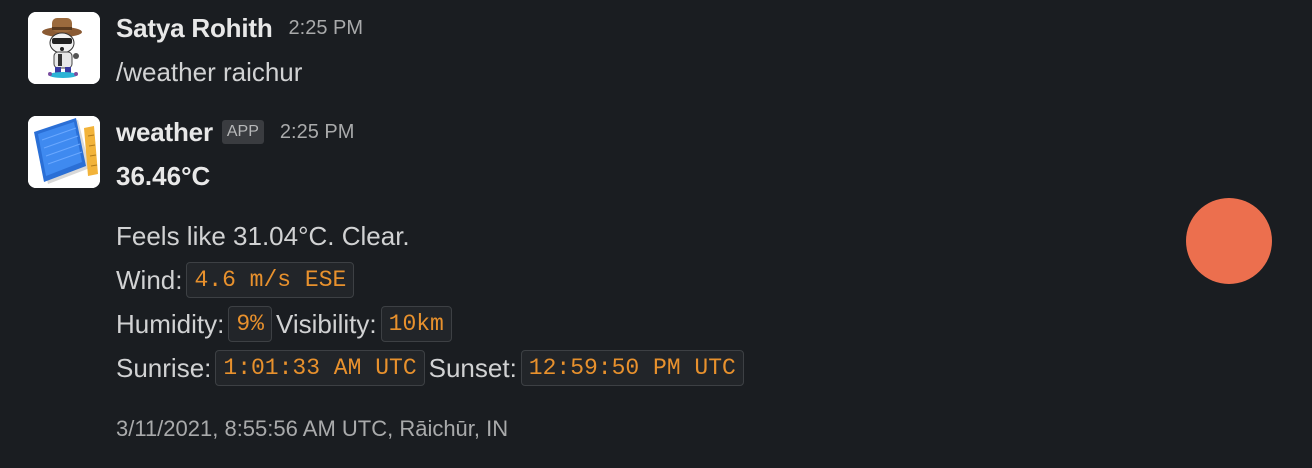  I want to click on sender-name: Satya Rohith, so click(194, 28).